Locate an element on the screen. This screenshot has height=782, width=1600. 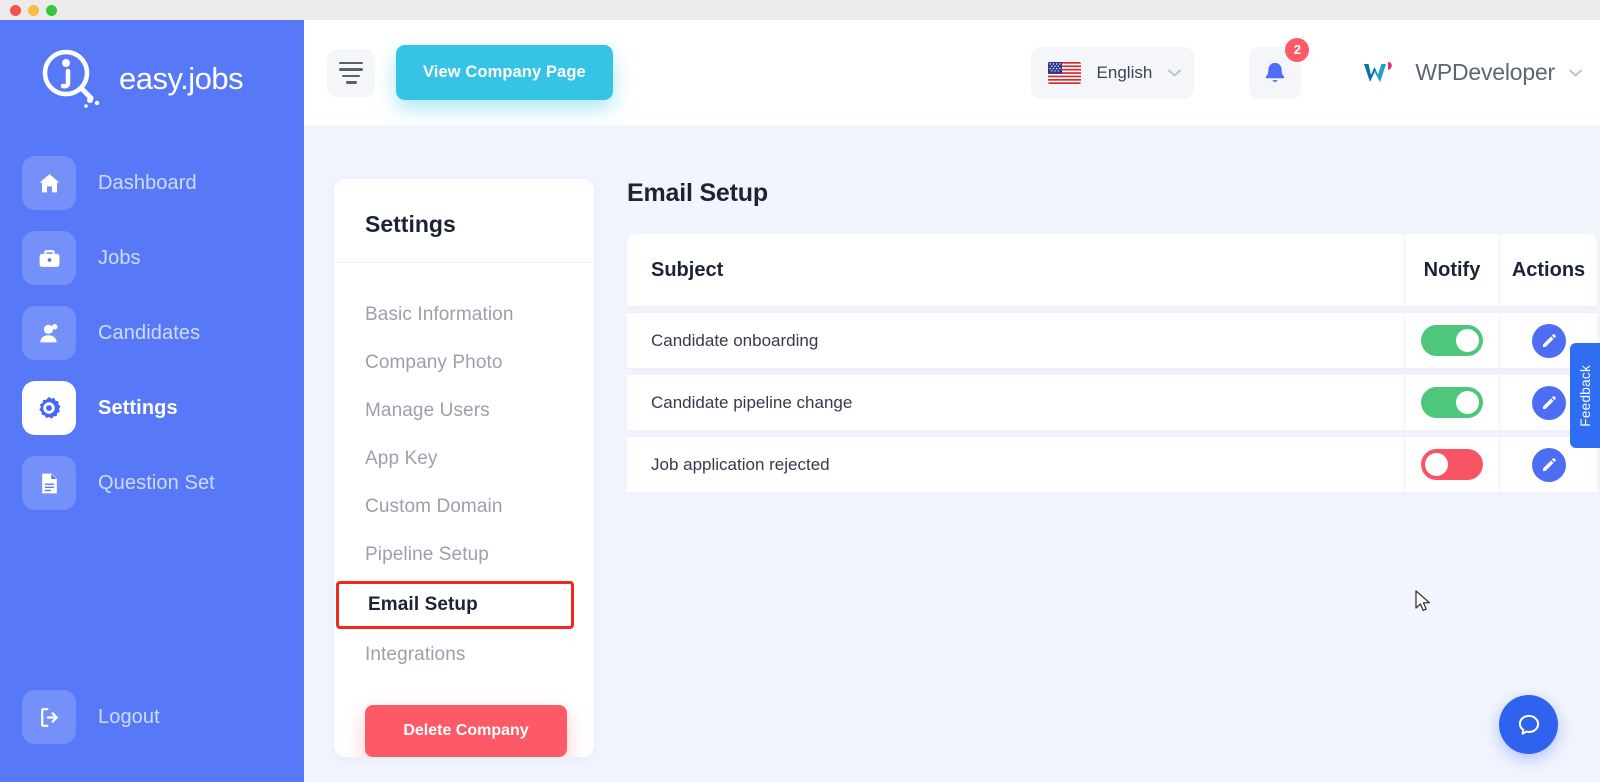
sidebar-item-candidates: Candidates is located at coordinates (163, 333).